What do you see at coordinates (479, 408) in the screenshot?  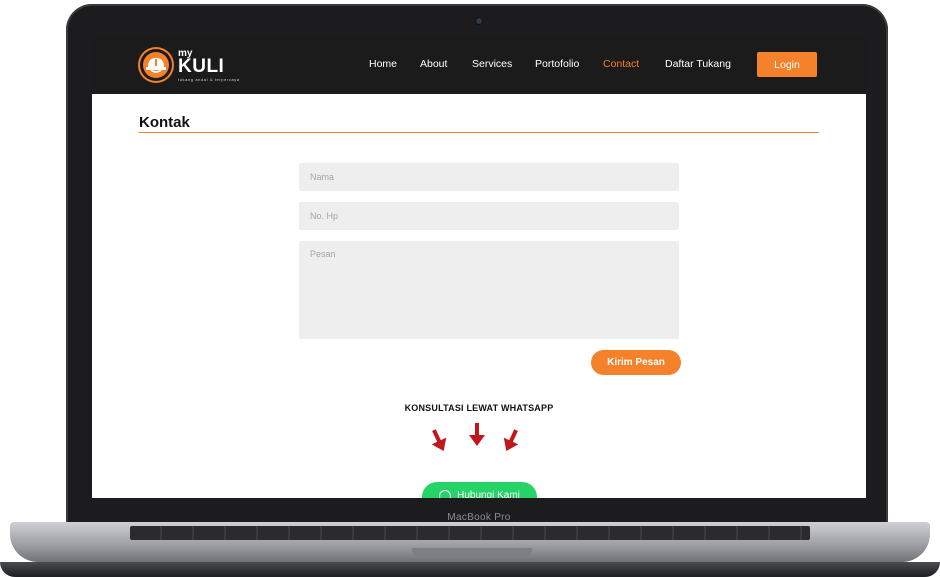 I see `whatsapp-heading: KONSULTASI LEWAT WHATSAPP` at bounding box center [479, 408].